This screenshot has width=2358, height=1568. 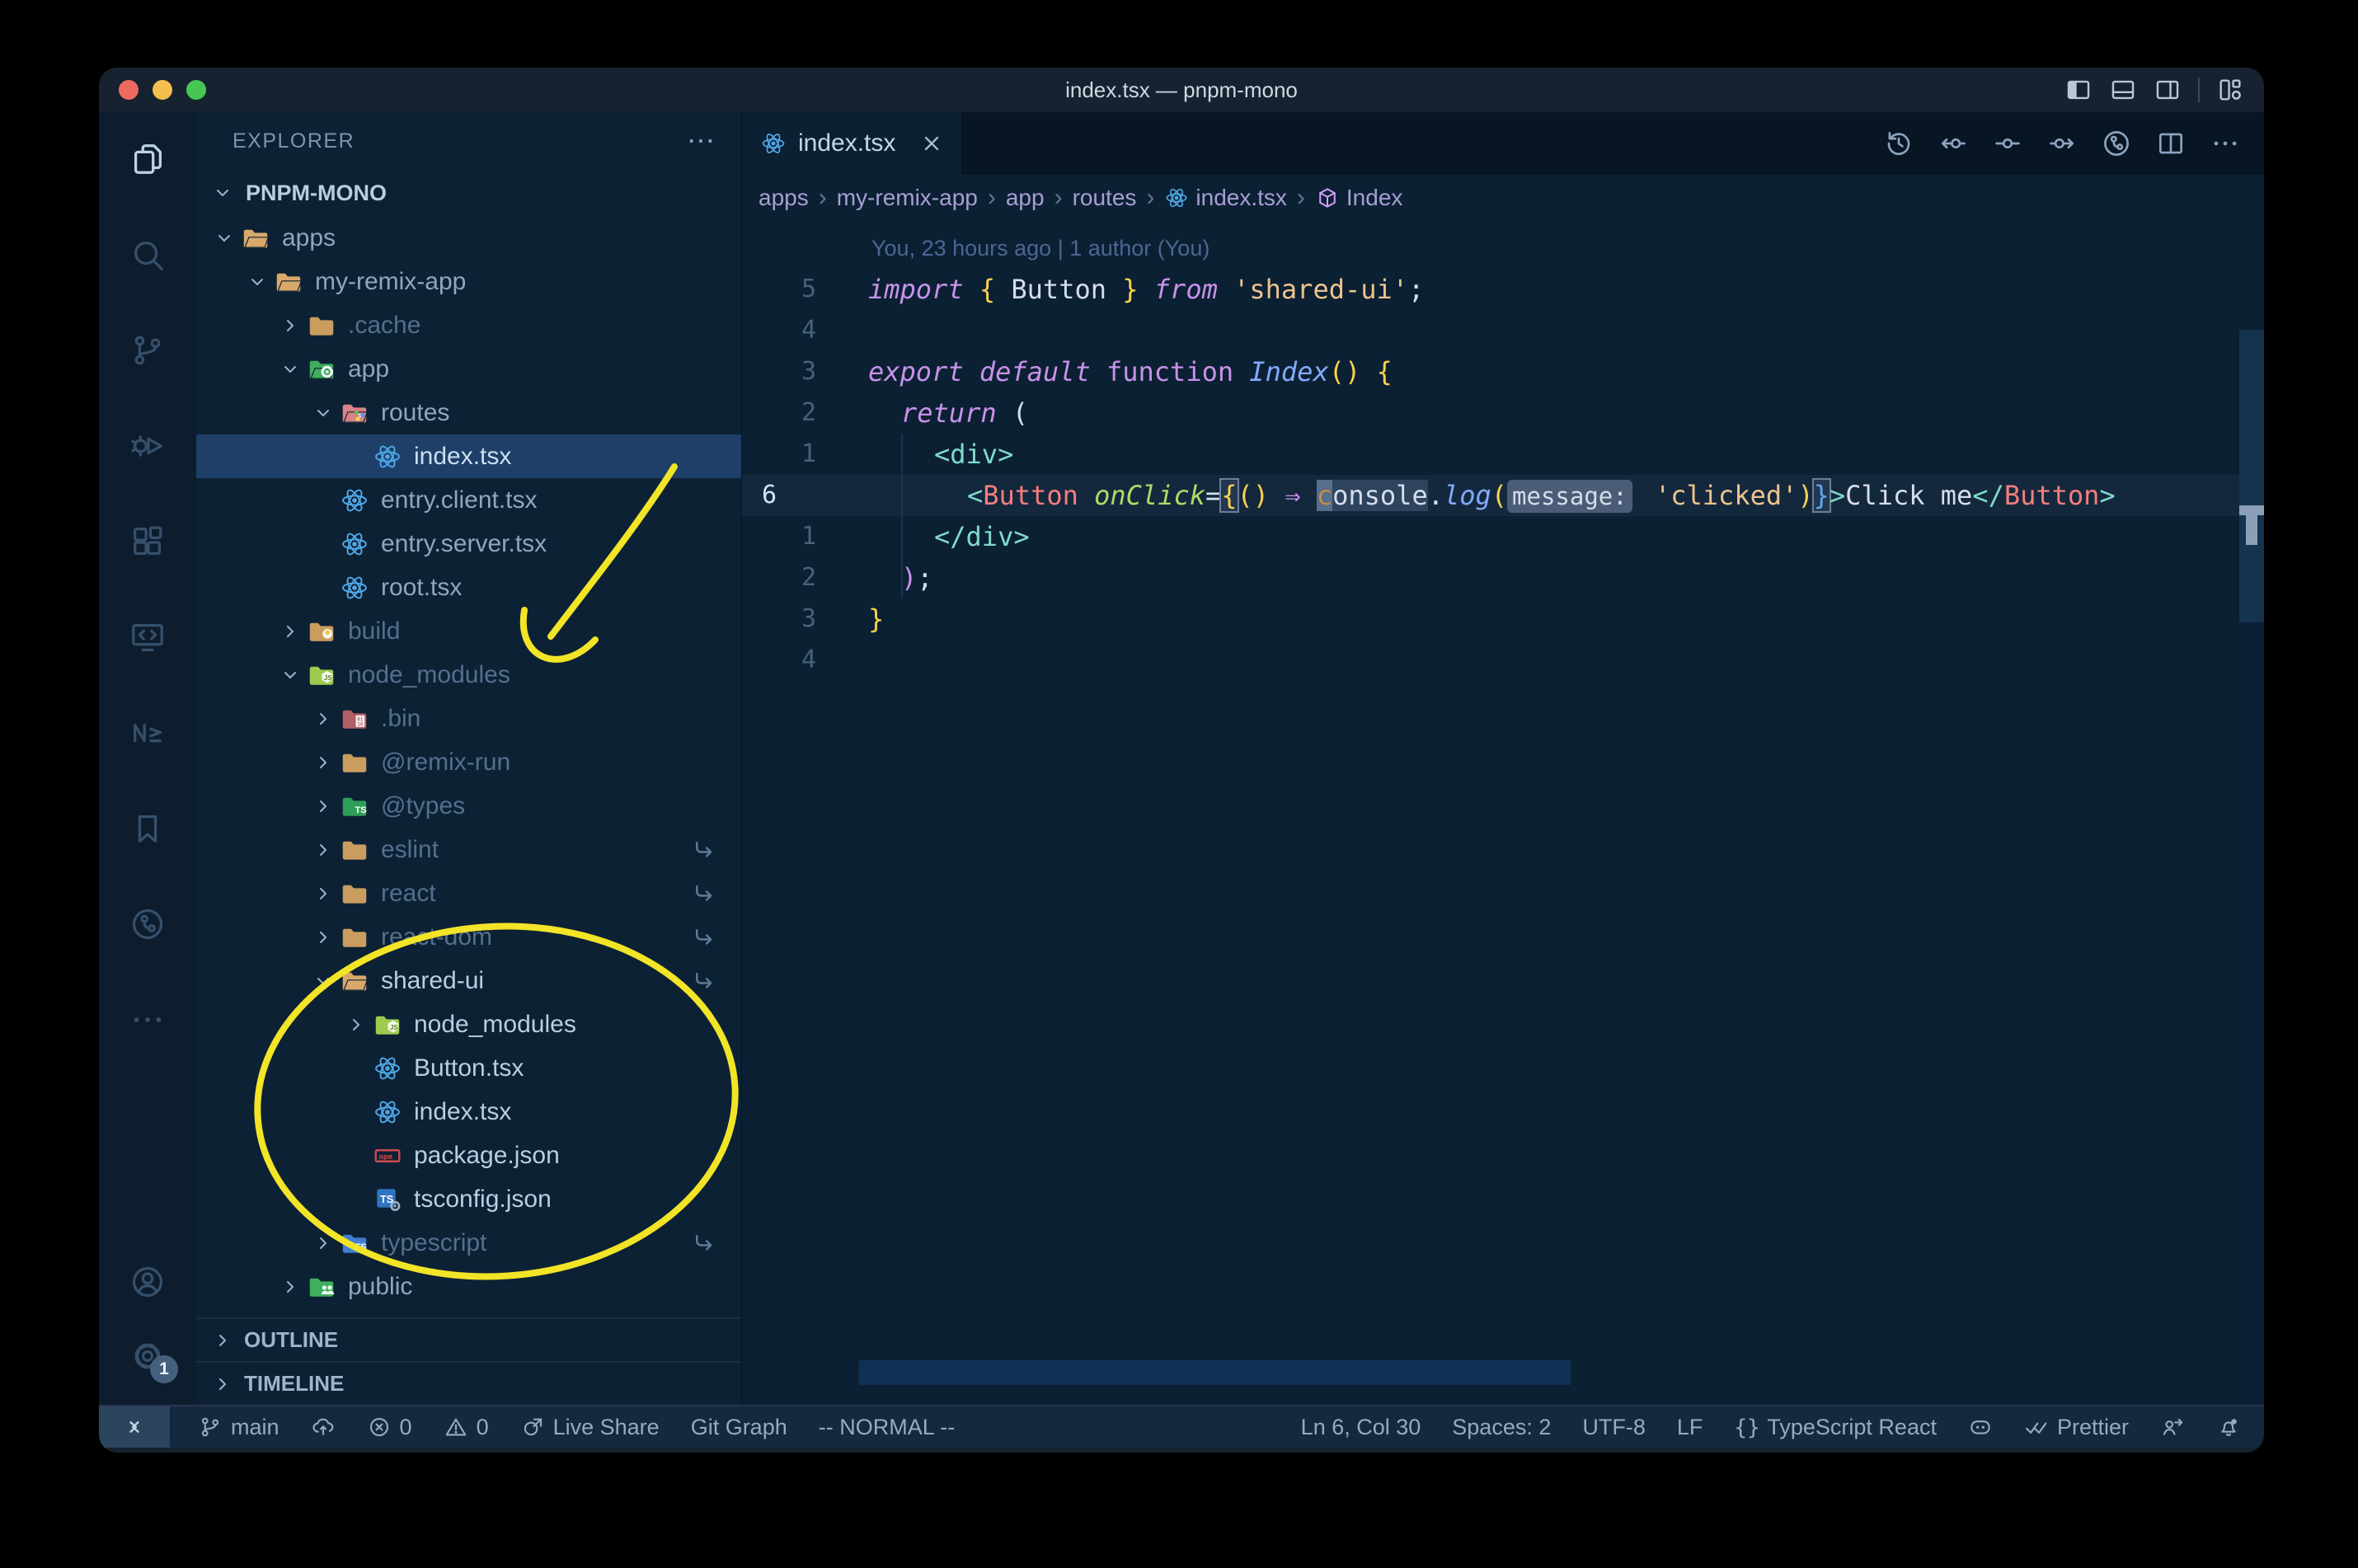 I want to click on chevron-right-icon, so click(x=357, y=1024).